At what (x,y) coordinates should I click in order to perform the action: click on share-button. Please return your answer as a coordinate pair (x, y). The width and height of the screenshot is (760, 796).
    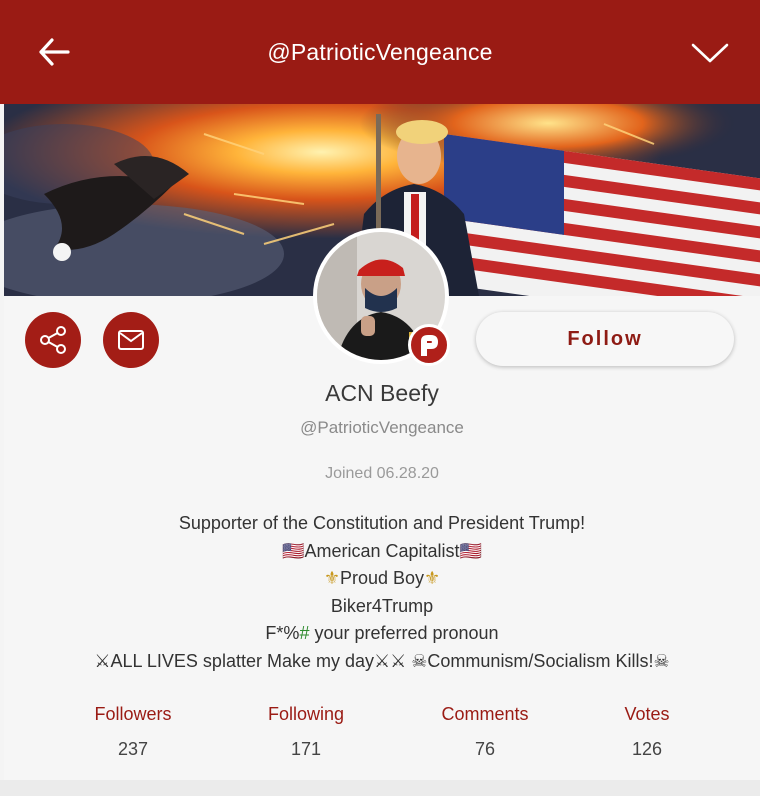
    Looking at the image, I should click on (53, 340).